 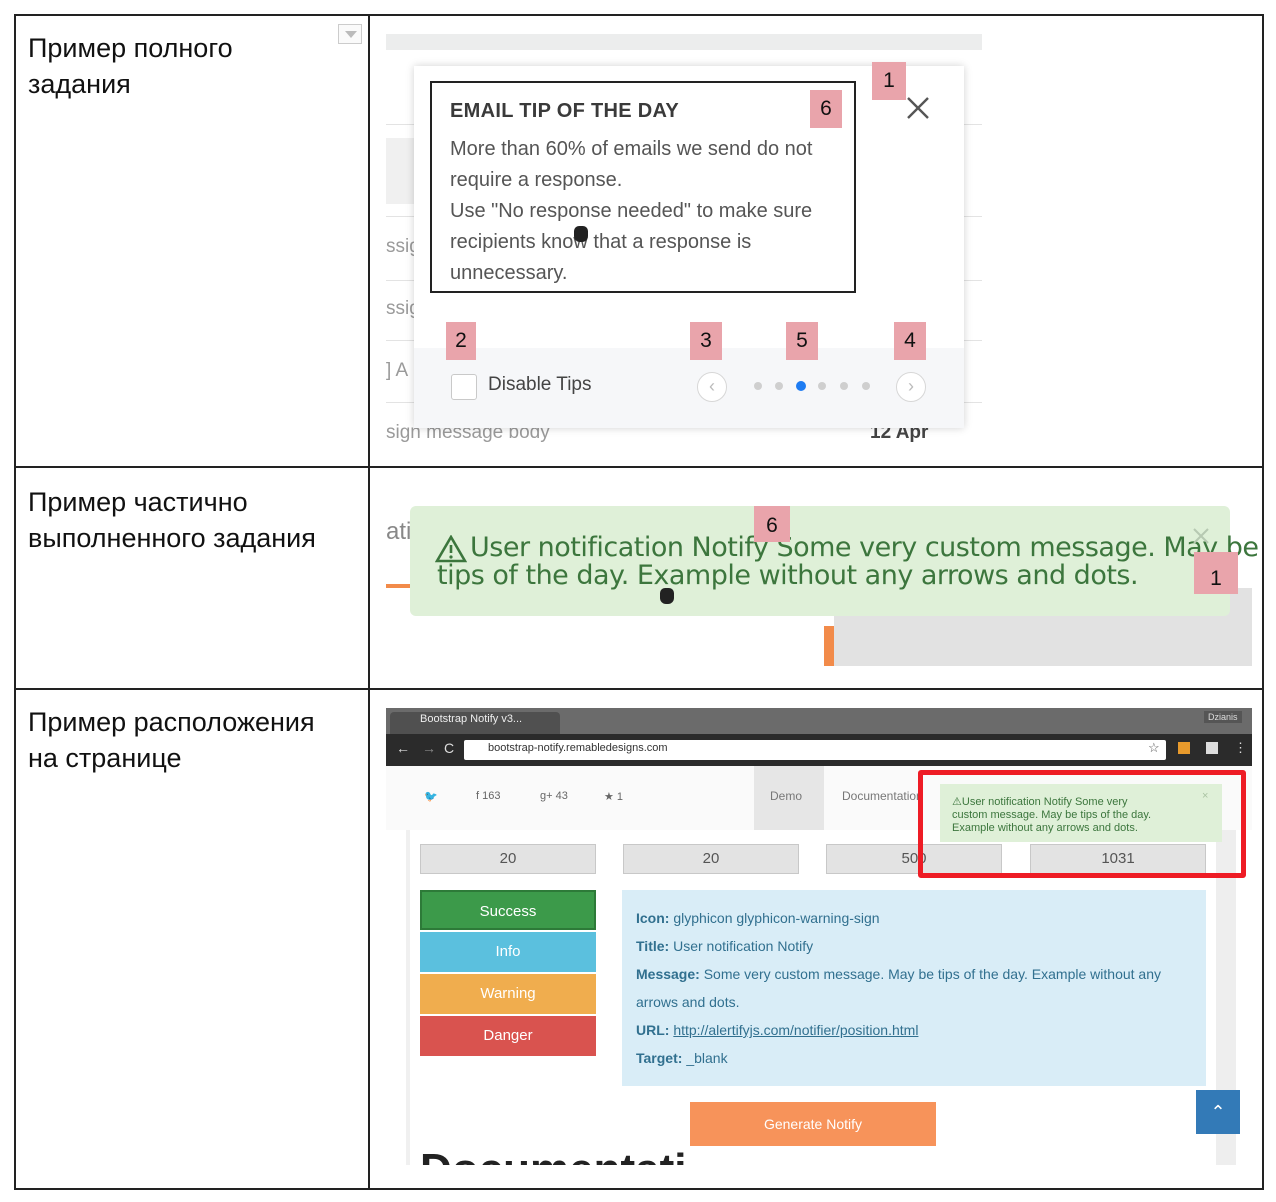 What do you see at coordinates (1218, 1112) in the screenshot?
I see `scroll-top-icon: ⌃` at bounding box center [1218, 1112].